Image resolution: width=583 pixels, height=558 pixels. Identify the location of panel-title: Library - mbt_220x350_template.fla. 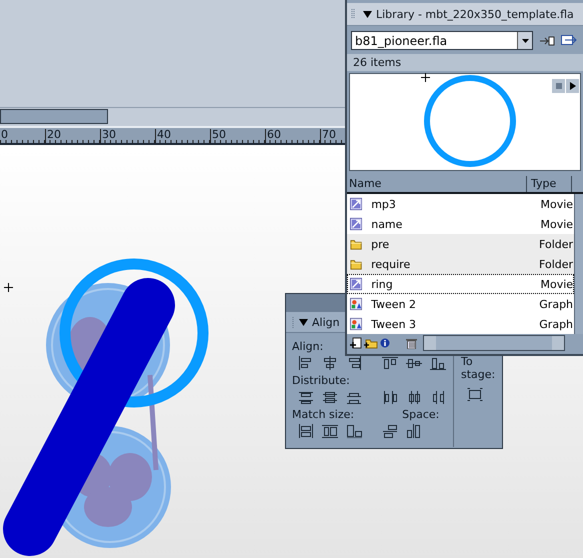
(475, 14).